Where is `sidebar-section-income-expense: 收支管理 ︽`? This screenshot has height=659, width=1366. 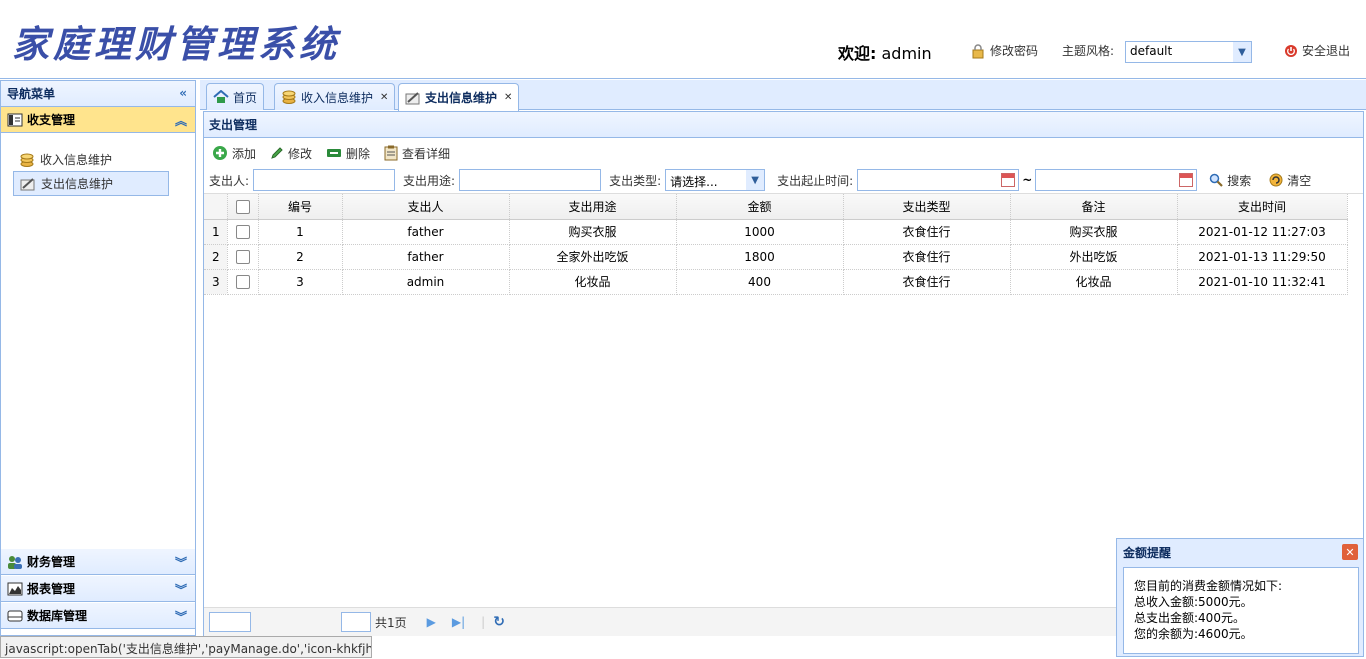 sidebar-section-income-expense: 收支管理 ︽ is located at coordinates (98, 120).